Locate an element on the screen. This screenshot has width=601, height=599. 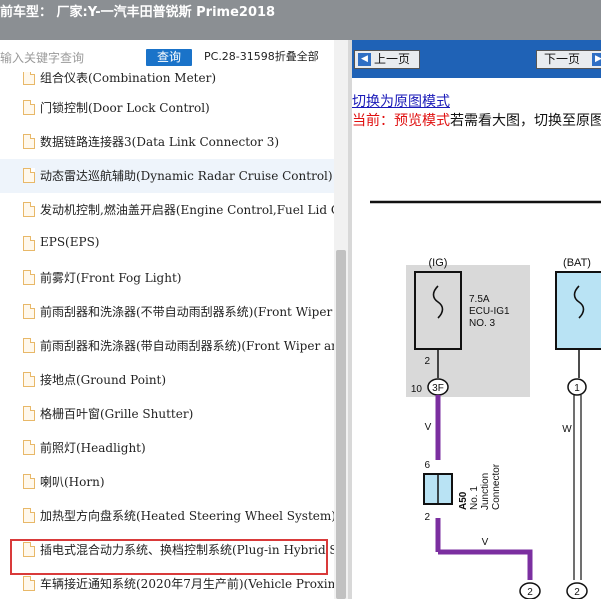
tree-item-hovered: 动态雷达巡航辅助(Dynamic Radar Cruise Control) is located at coordinates (167, 176).